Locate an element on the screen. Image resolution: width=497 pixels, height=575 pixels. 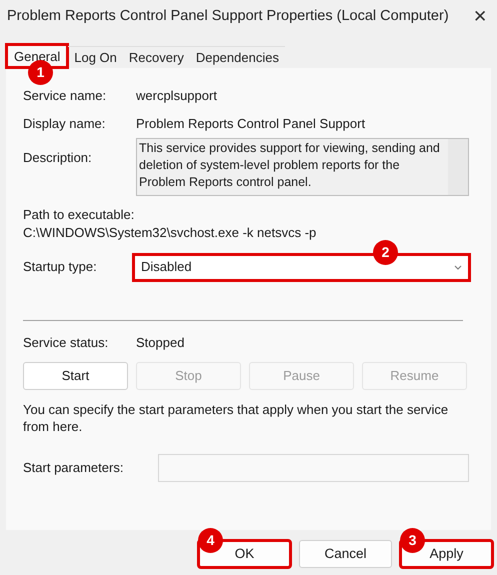
description-box: This service provides support for viewing, sending and deletion of system-level problem reports for the Problem Reports control panel. is located at coordinates (302, 167).